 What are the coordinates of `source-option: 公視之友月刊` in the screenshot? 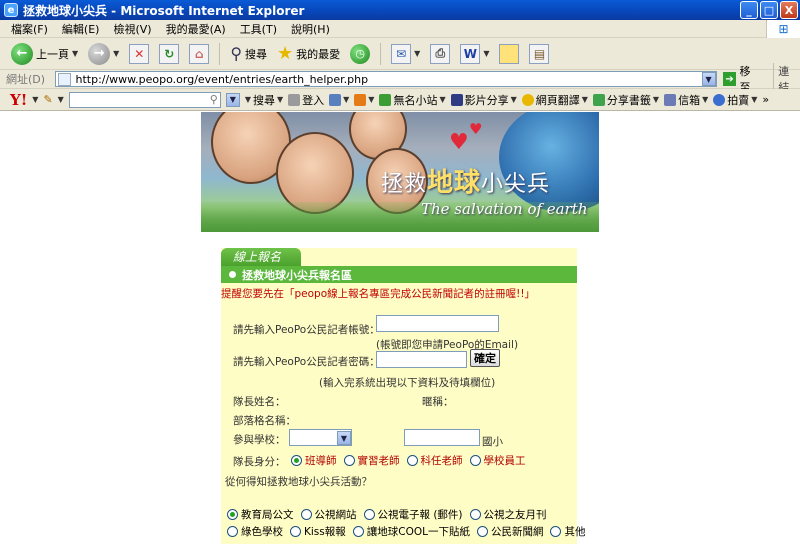 It's located at (508, 514).